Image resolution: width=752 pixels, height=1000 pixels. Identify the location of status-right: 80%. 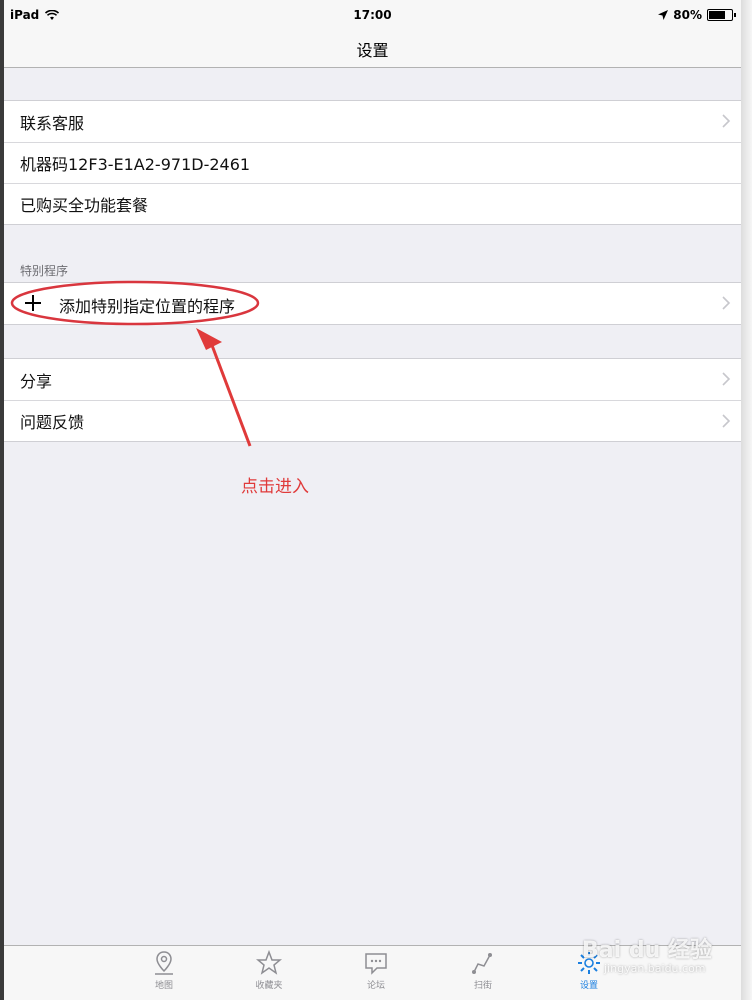
(697, 15).